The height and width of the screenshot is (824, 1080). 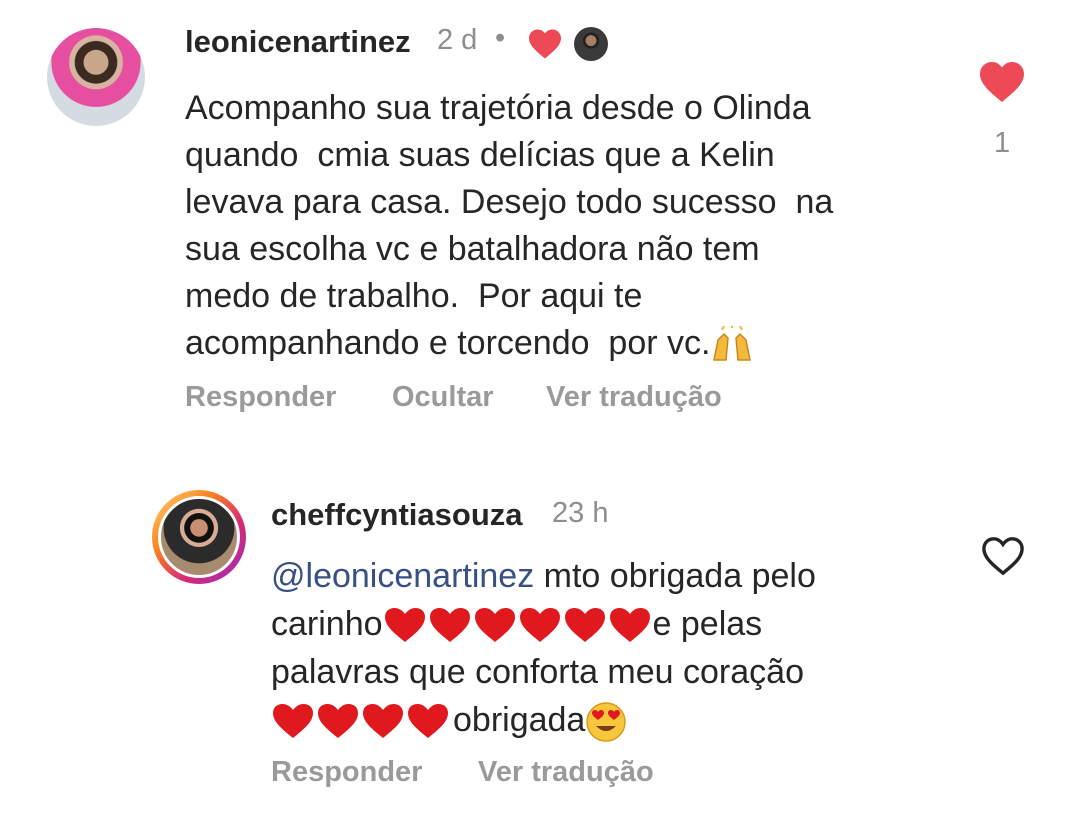 What do you see at coordinates (509, 202) in the screenshot?
I see `comment-line: levava para casa. Desejo todo sucesso na` at bounding box center [509, 202].